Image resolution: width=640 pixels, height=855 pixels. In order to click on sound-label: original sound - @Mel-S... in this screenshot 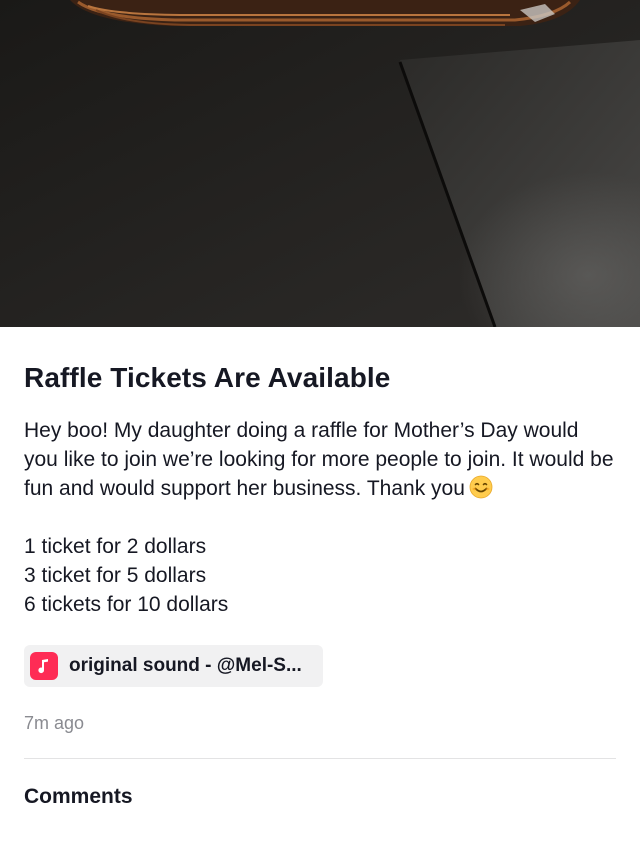, I will do `click(185, 665)`.